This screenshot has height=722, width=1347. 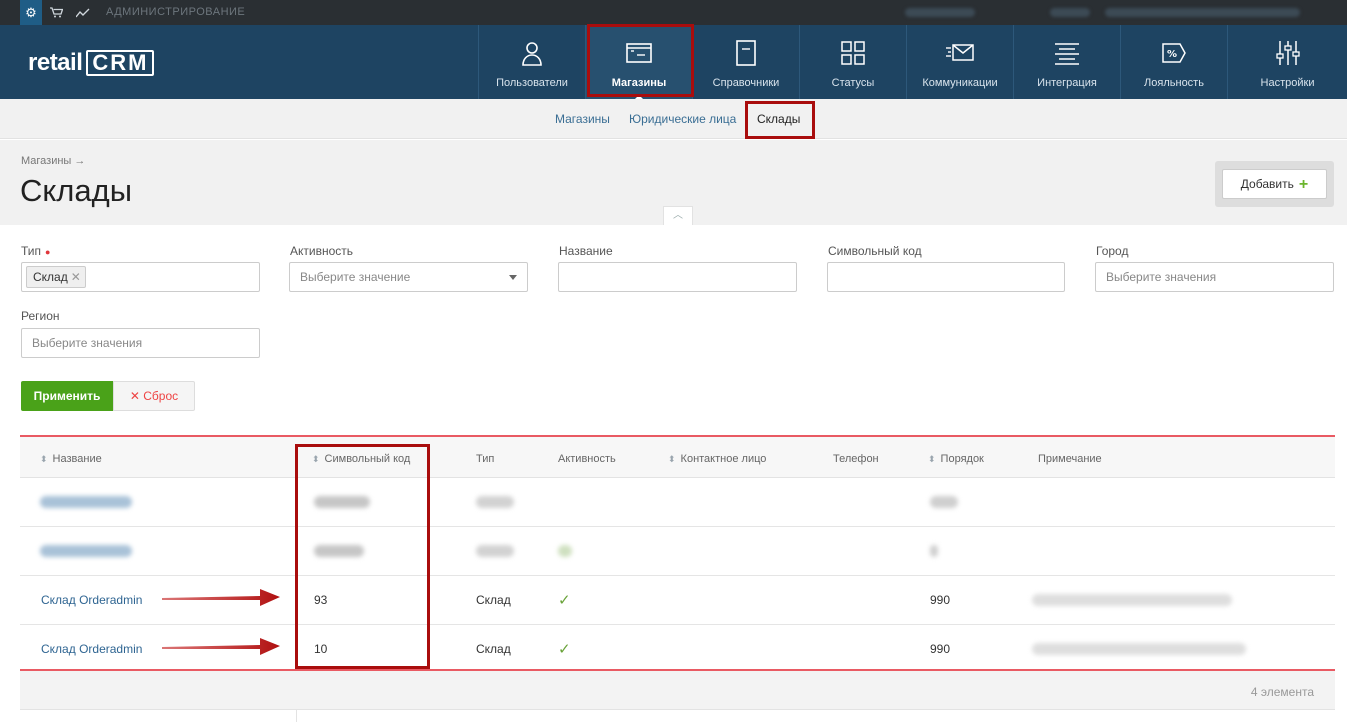 I want to click on col-contact: ⬍ Контактное лицо, so click(x=717, y=459).